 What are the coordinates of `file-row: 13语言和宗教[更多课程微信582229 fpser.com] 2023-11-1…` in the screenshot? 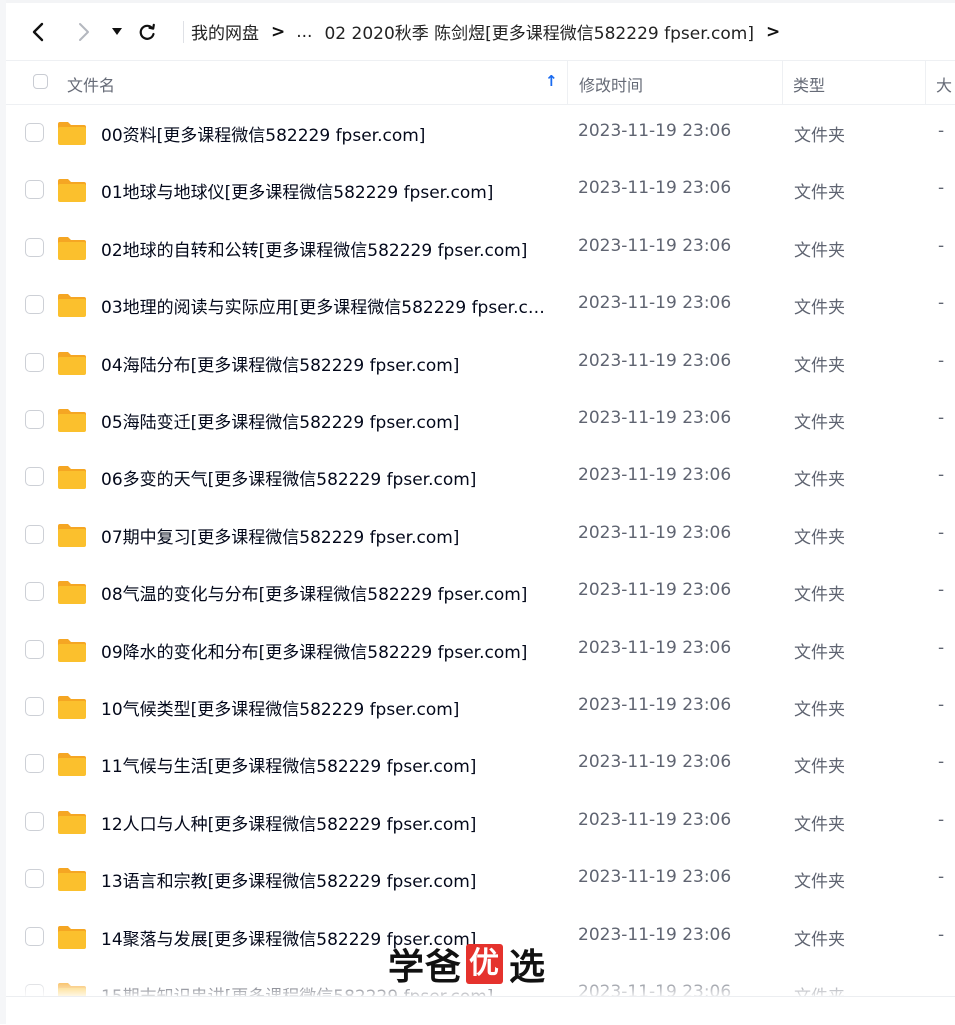 It's located at (480, 878).